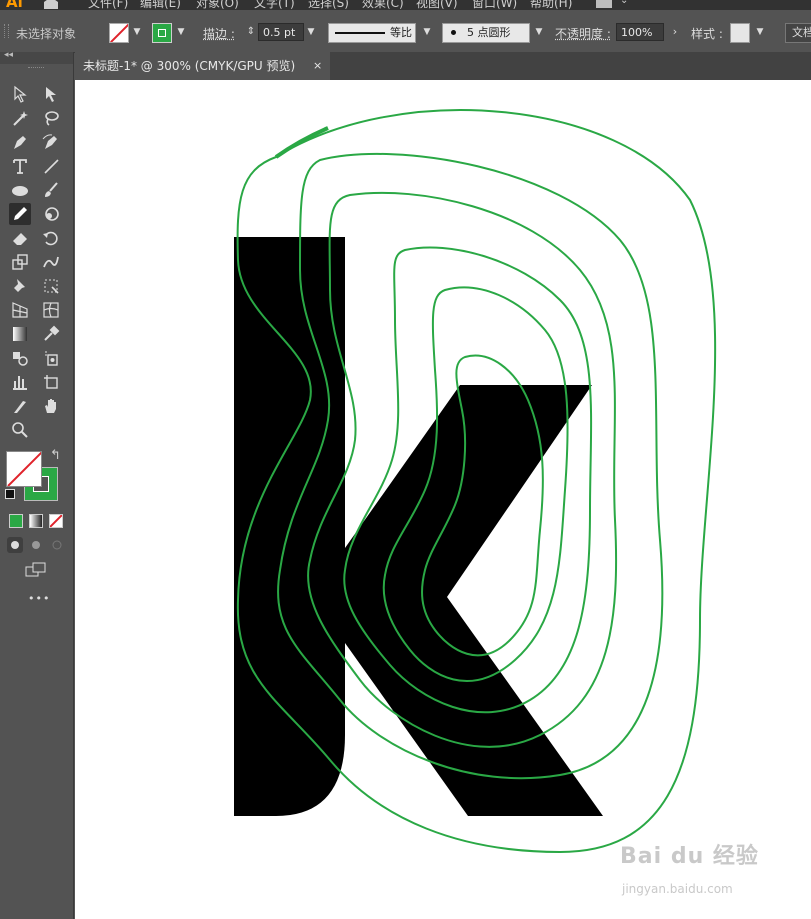  I want to click on stroke-weight-chevron-down-icon: ▼, so click(311, 32).